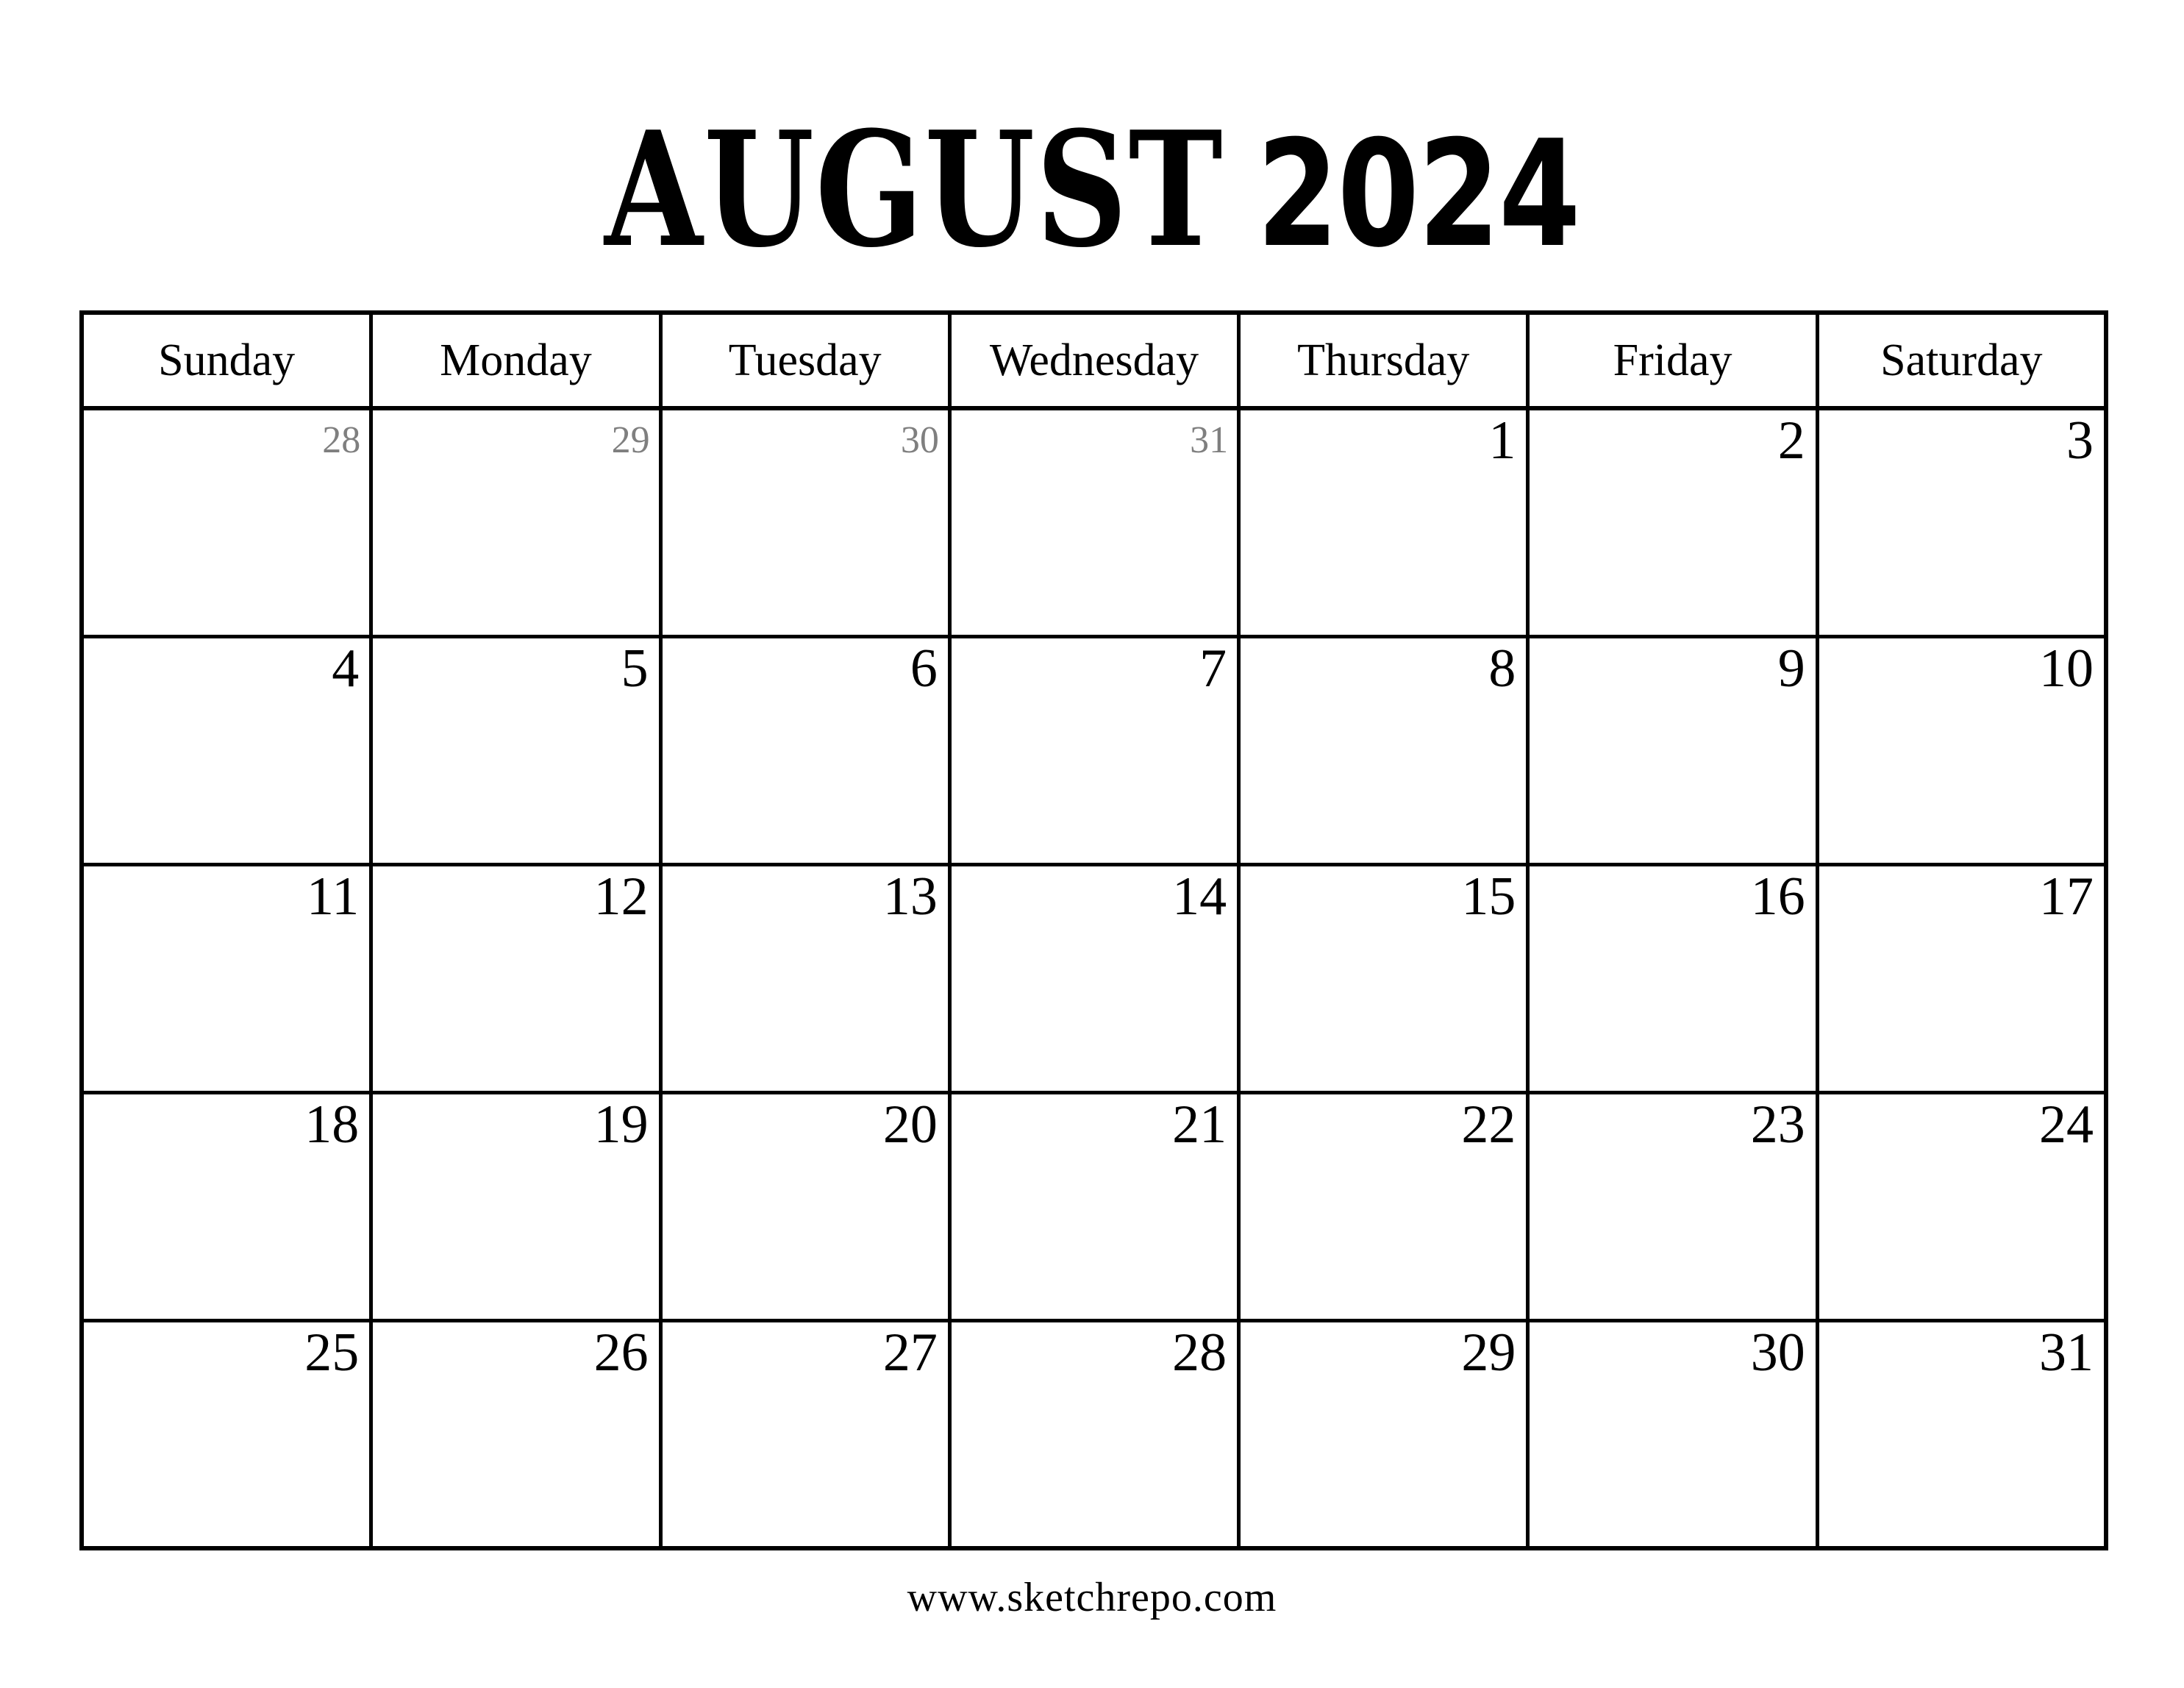 This screenshot has width=2184, height=1688. Describe the element at coordinates (1199, 1124) in the screenshot. I see `day-number: 21` at that location.